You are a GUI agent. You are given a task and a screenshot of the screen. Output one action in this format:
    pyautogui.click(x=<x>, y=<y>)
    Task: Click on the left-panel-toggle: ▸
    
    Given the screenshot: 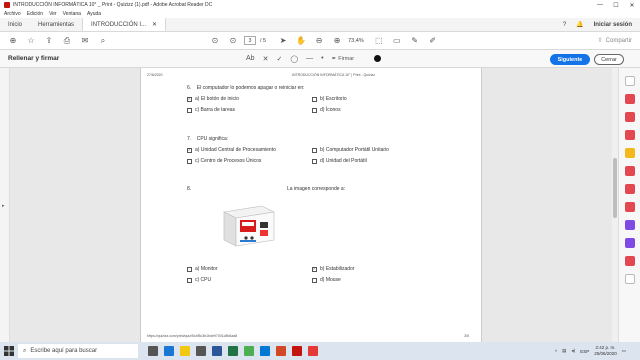 What is the action you would take?
    pyautogui.click(x=5, y=205)
    